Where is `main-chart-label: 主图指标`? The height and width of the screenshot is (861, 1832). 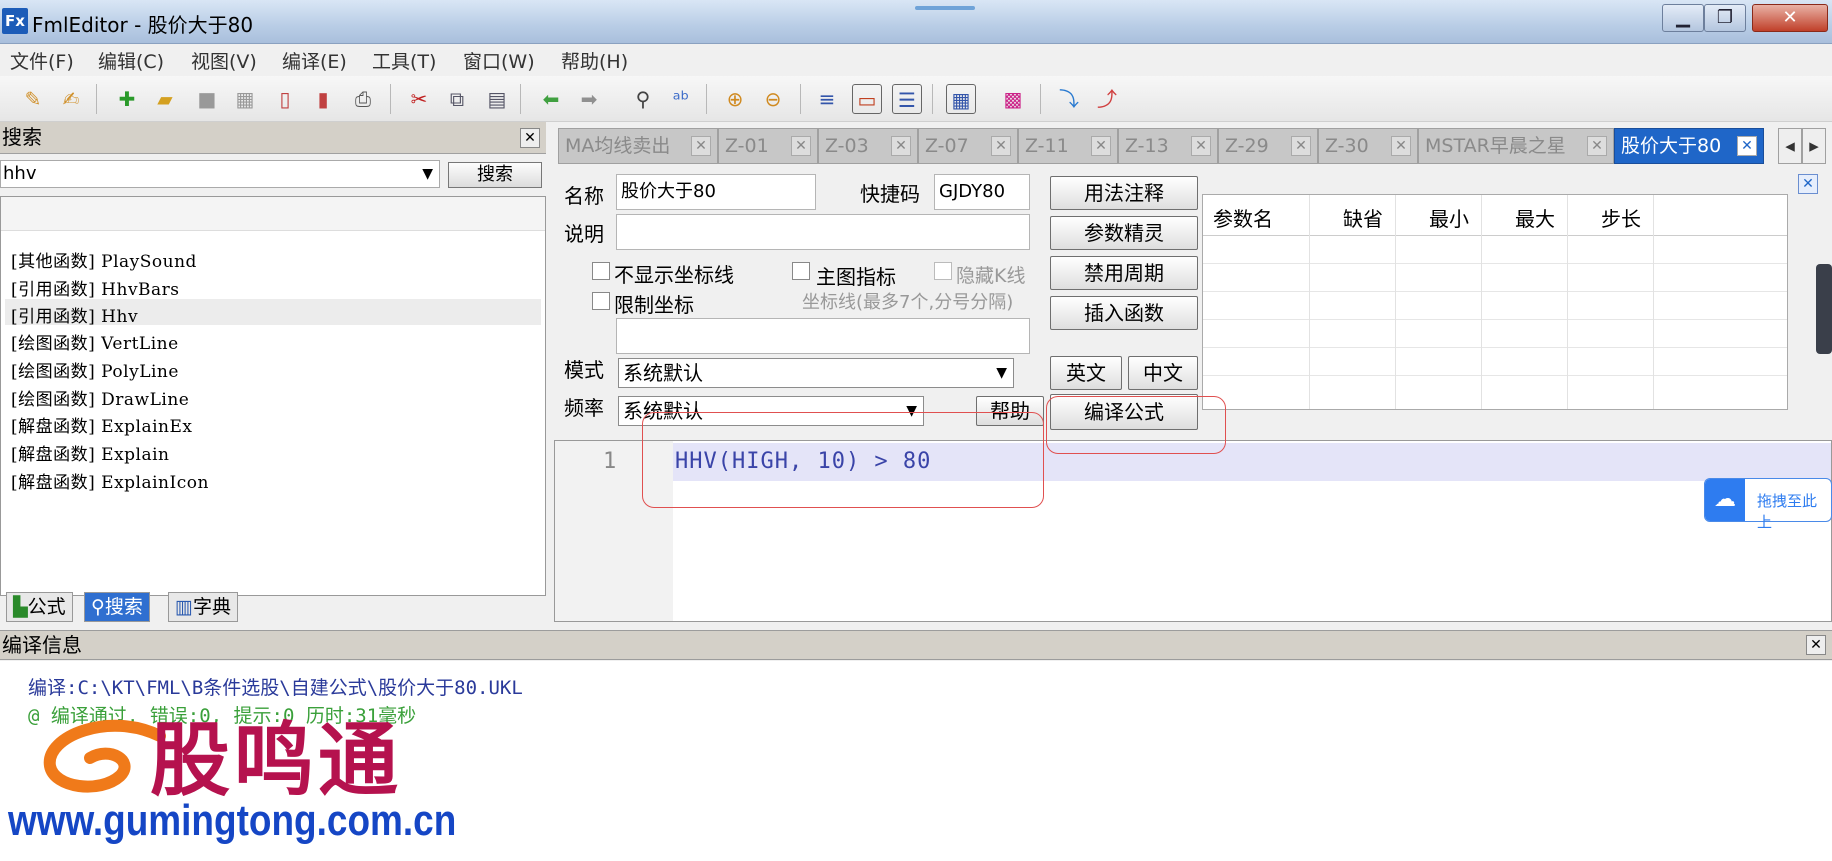 main-chart-label: 主图指标 is located at coordinates (856, 277).